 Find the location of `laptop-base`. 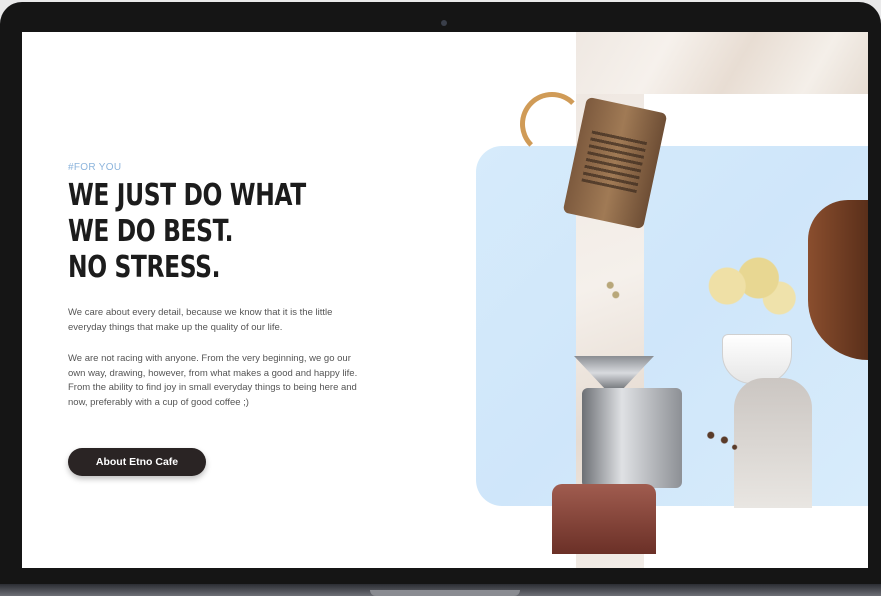

laptop-base is located at coordinates (440, 590).